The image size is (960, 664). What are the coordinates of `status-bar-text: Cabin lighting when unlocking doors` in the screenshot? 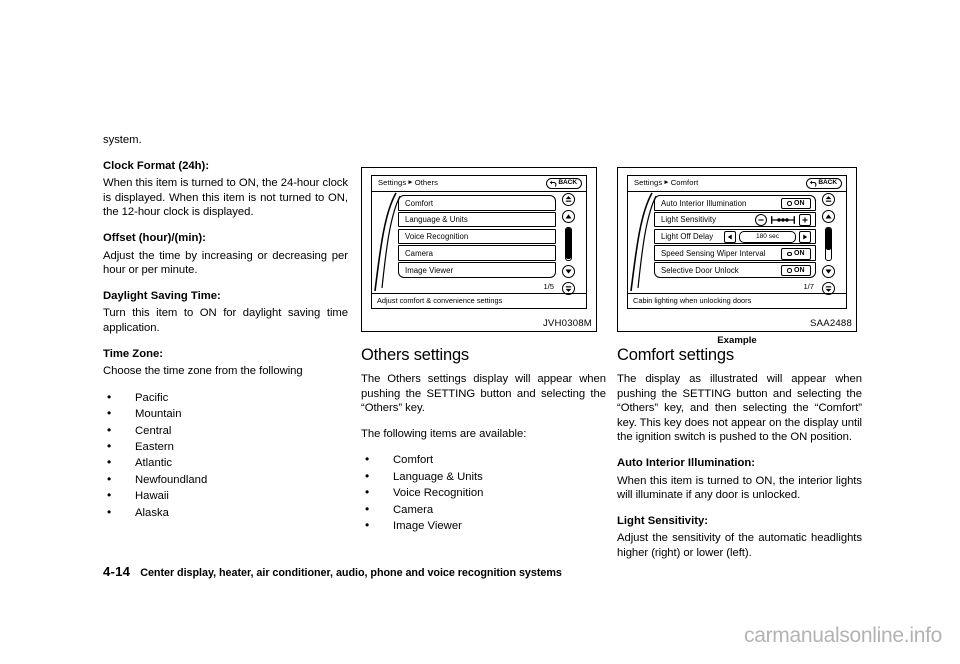 It's located at (692, 300).